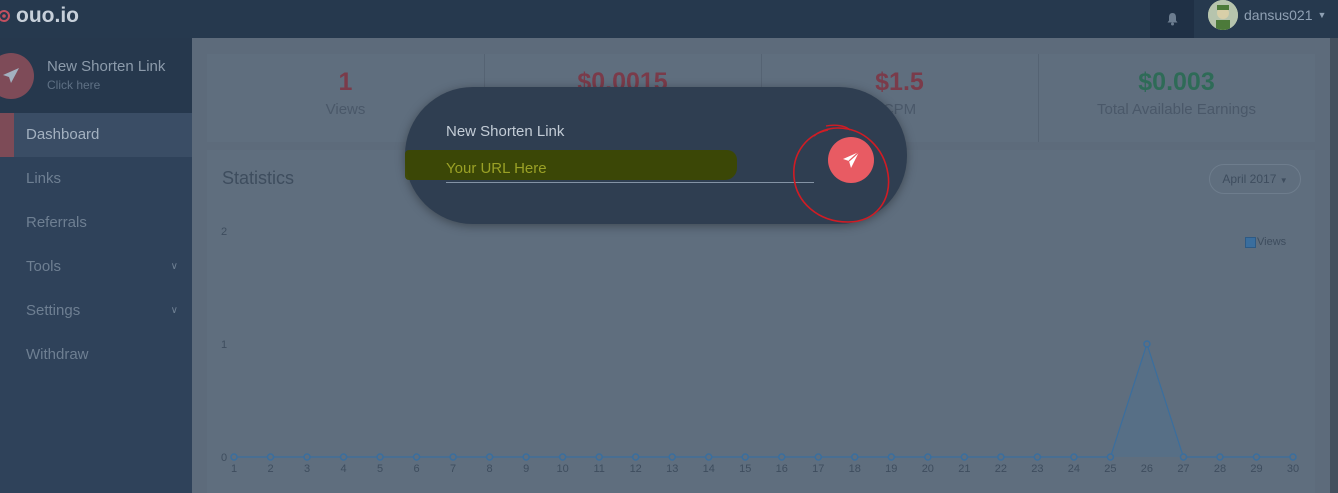  I want to click on x-tick-label: 1, so click(234, 469).